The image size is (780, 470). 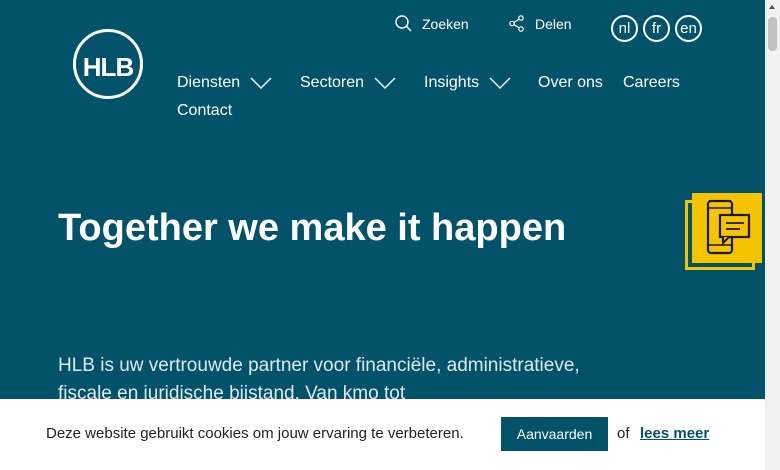 What do you see at coordinates (624, 28) in the screenshot?
I see `lang-nl: nl` at bounding box center [624, 28].